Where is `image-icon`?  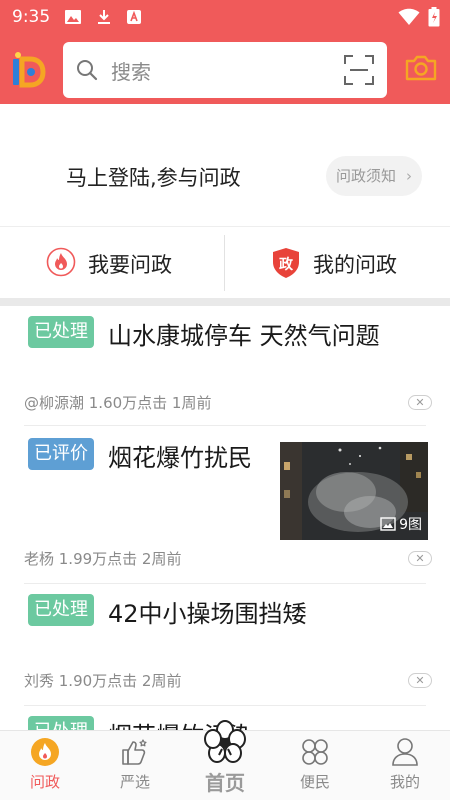 image-icon is located at coordinates (388, 524).